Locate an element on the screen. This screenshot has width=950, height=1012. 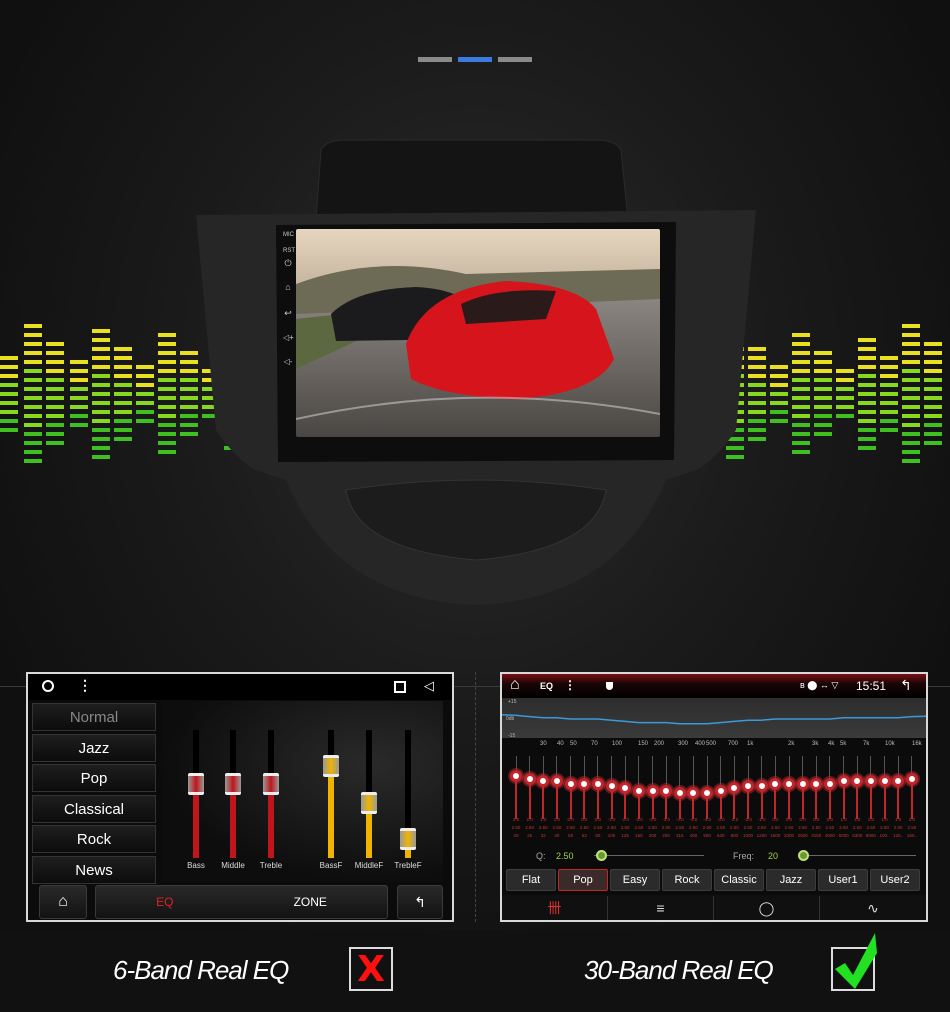
slider-treblef is located at coordinates (408, 794).